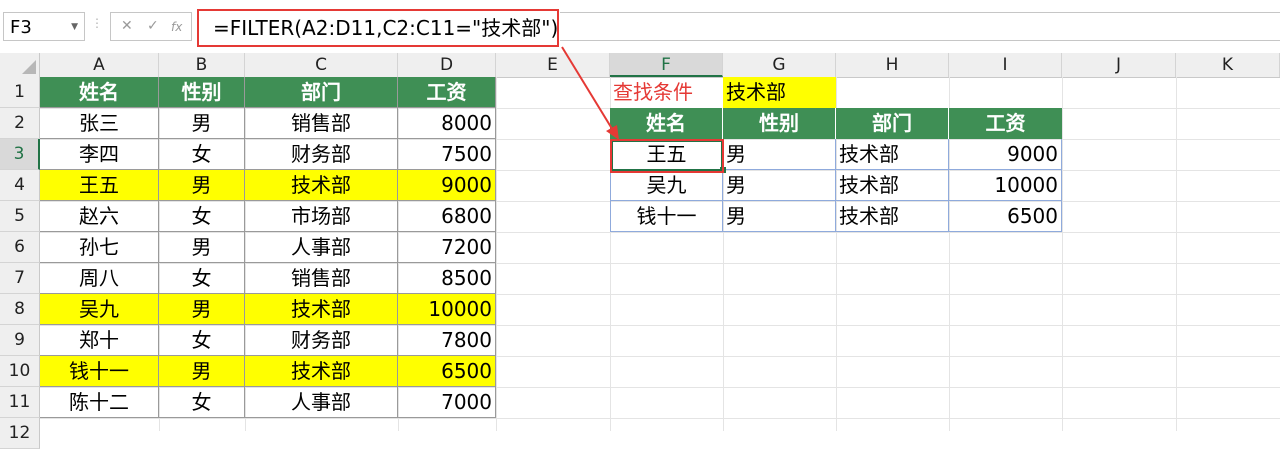 The height and width of the screenshot is (449, 1280). What do you see at coordinates (779, 92) in the screenshot?
I see `criteria-value: 技术部` at bounding box center [779, 92].